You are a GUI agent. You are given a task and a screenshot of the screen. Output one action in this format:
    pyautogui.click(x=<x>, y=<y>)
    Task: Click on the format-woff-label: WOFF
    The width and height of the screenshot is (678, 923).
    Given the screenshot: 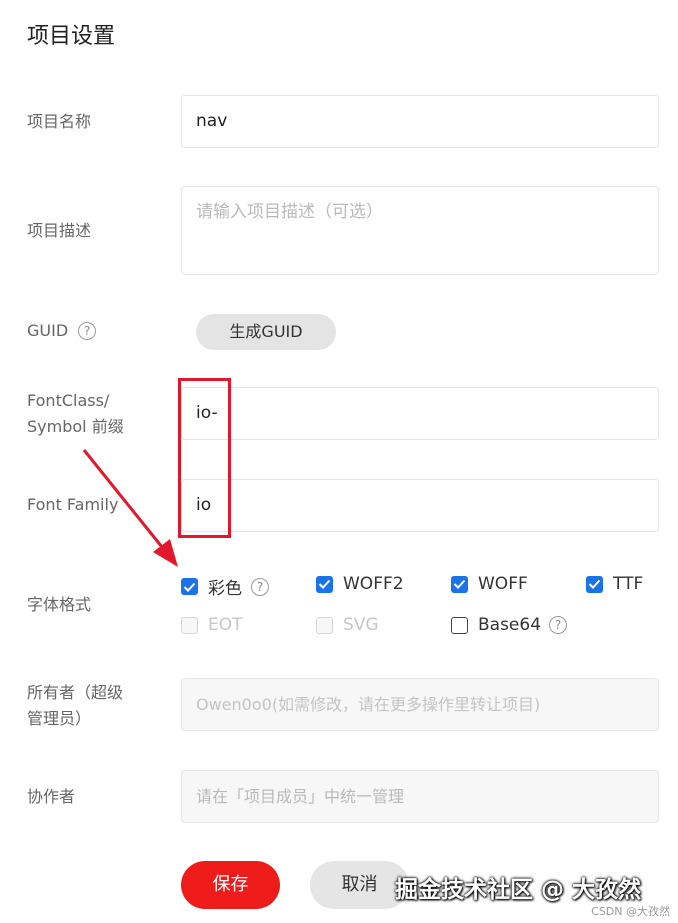 What is the action you would take?
    pyautogui.click(x=503, y=584)
    